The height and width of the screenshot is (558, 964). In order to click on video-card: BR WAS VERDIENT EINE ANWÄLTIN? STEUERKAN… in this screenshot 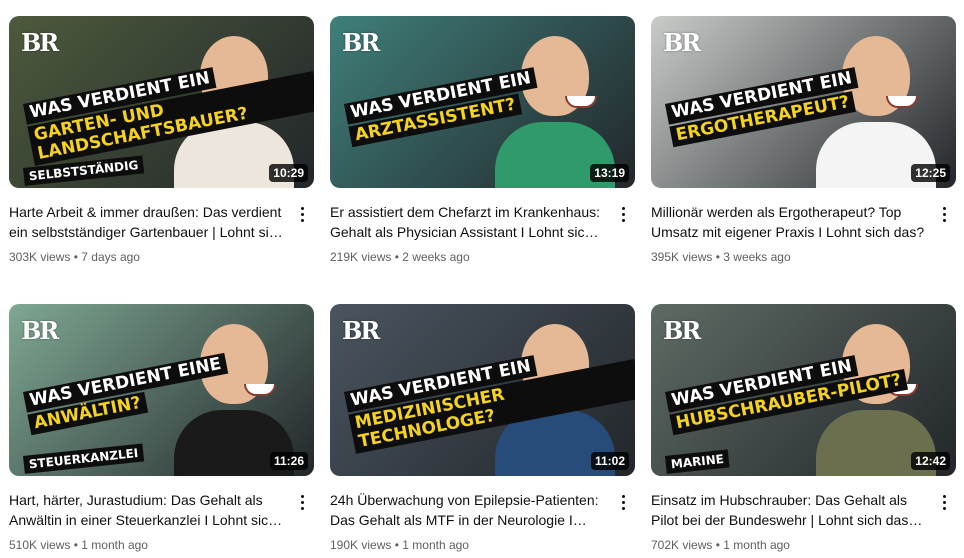, I will do `click(161, 428)`.